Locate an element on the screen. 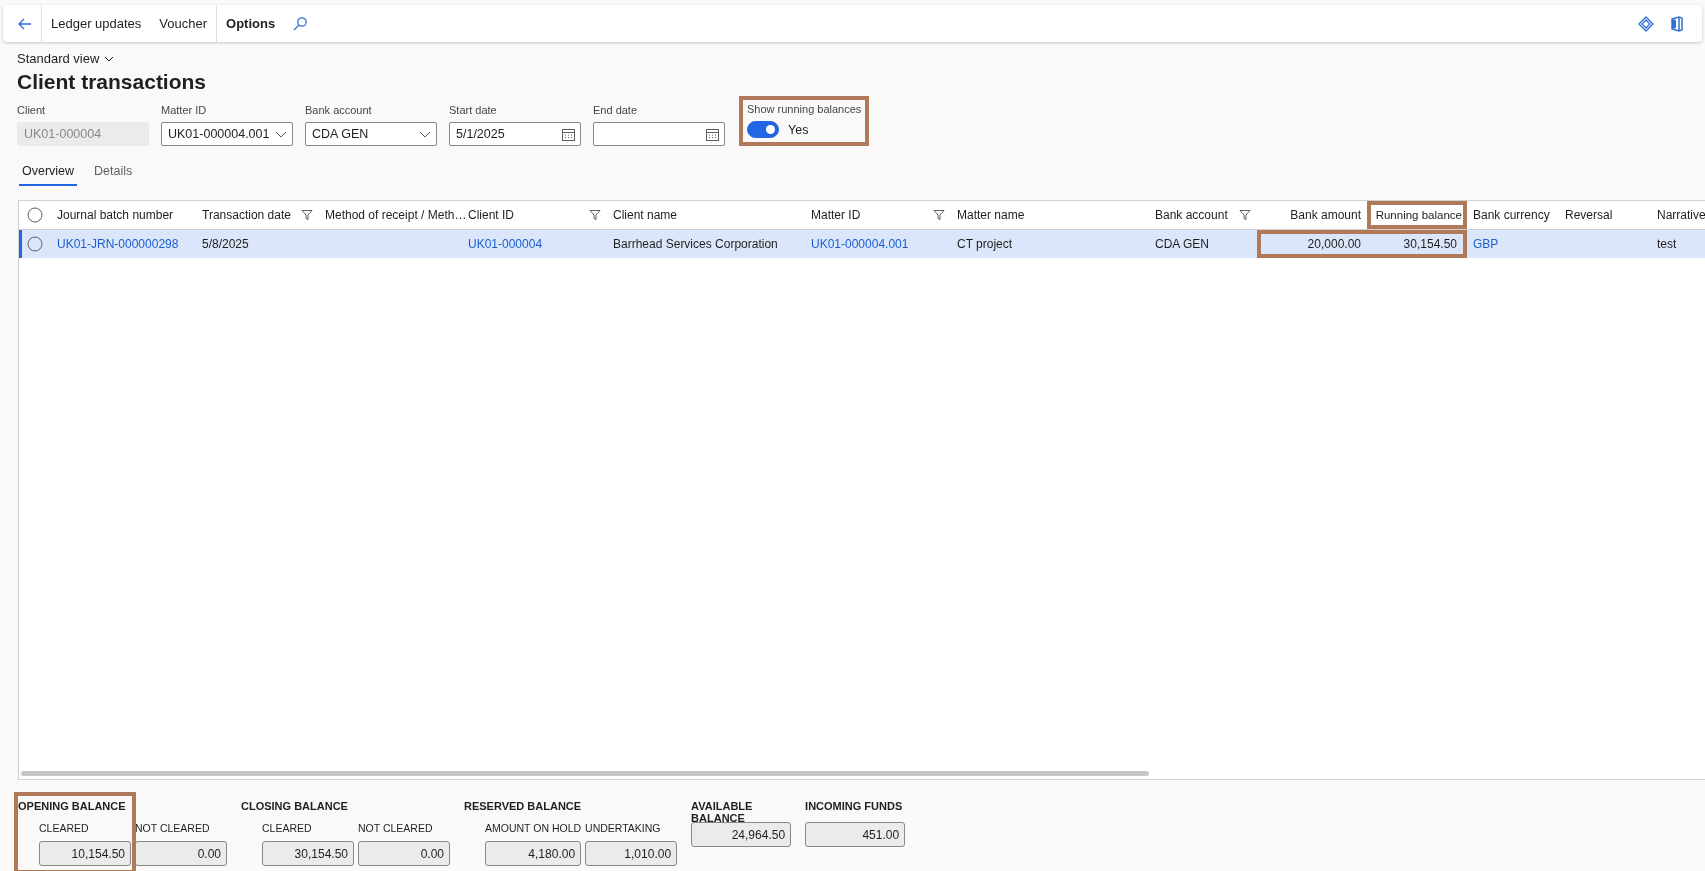 The image size is (1705, 871). row-select-radio is located at coordinates (35, 244).